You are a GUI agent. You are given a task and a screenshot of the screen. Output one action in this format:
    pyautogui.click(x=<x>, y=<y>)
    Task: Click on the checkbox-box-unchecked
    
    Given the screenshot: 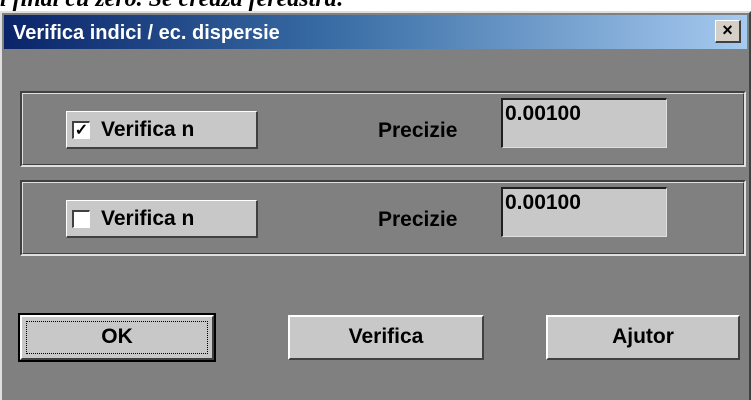 What is the action you would take?
    pyautogui.click(x=81, y=219)
    